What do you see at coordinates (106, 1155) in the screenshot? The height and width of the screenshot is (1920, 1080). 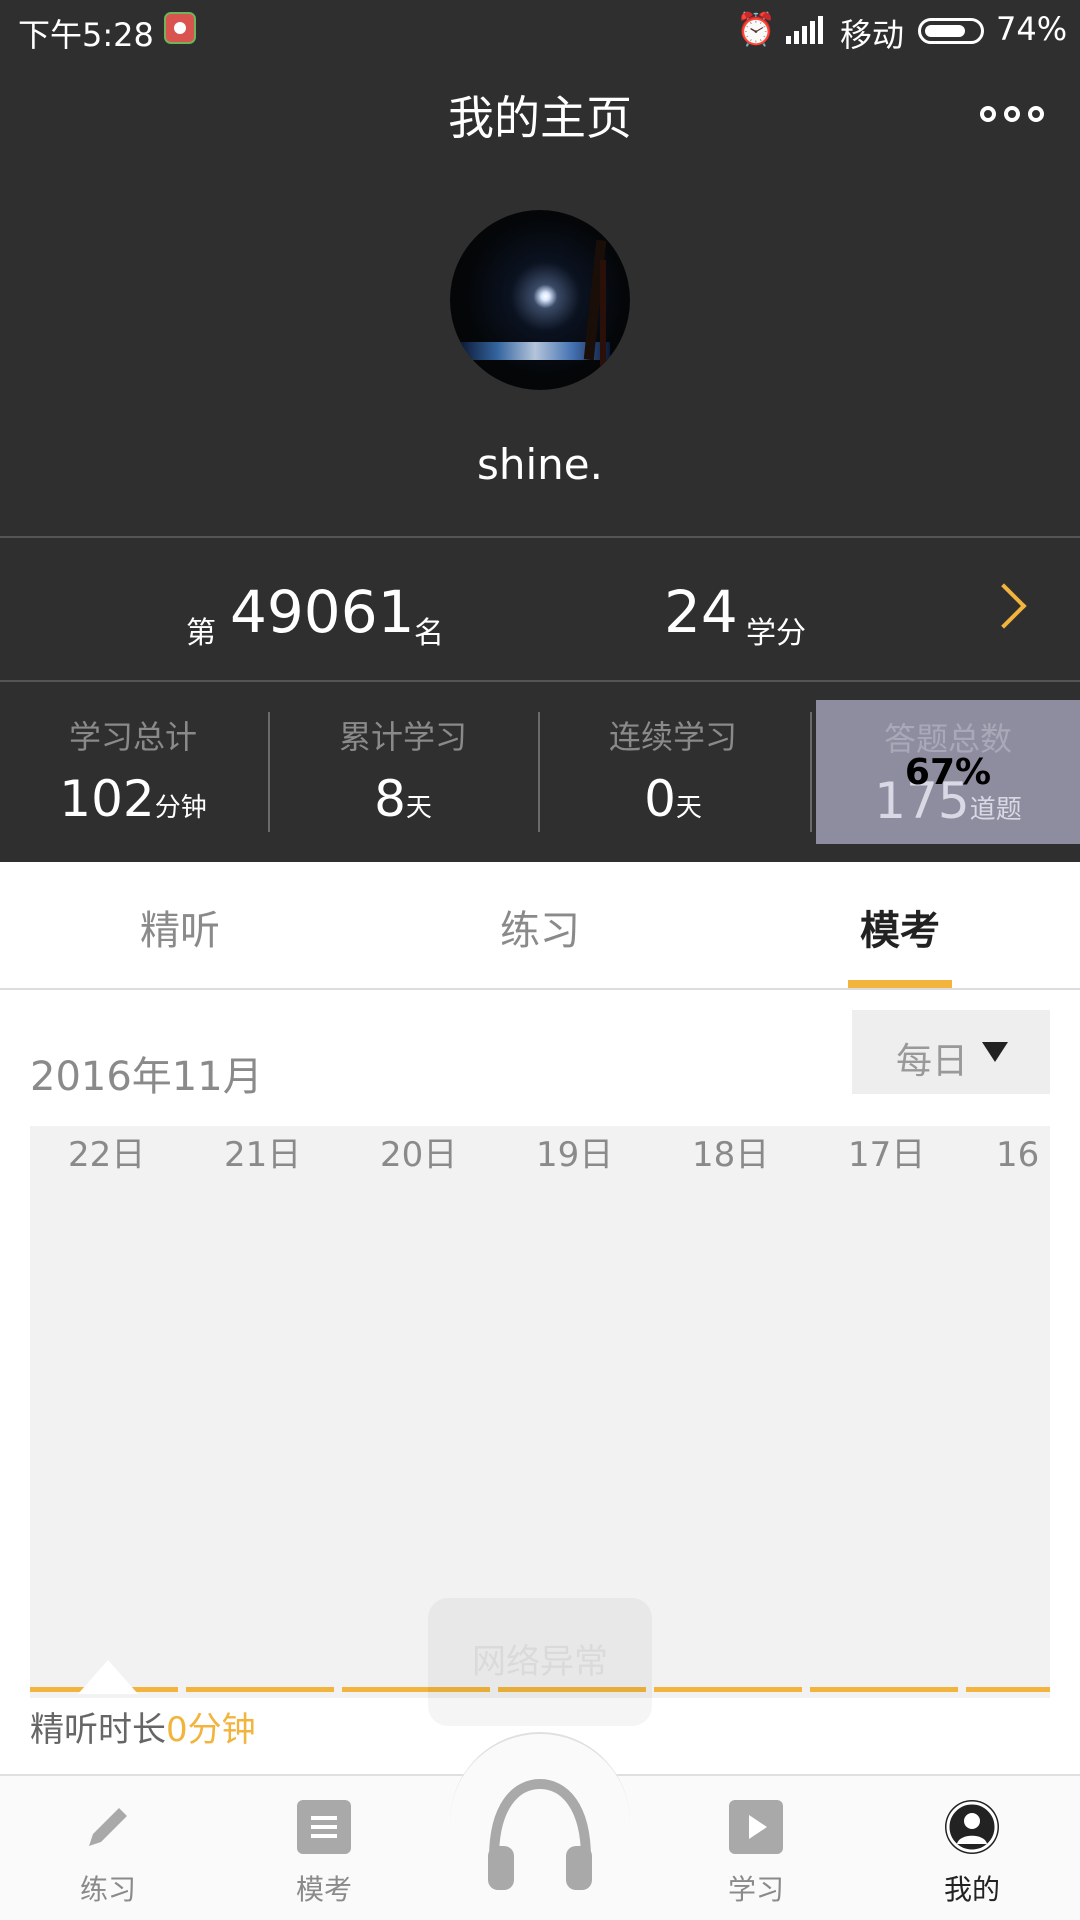 I see `chart-tick-label: 22日` at bounding box center [106, 1155].